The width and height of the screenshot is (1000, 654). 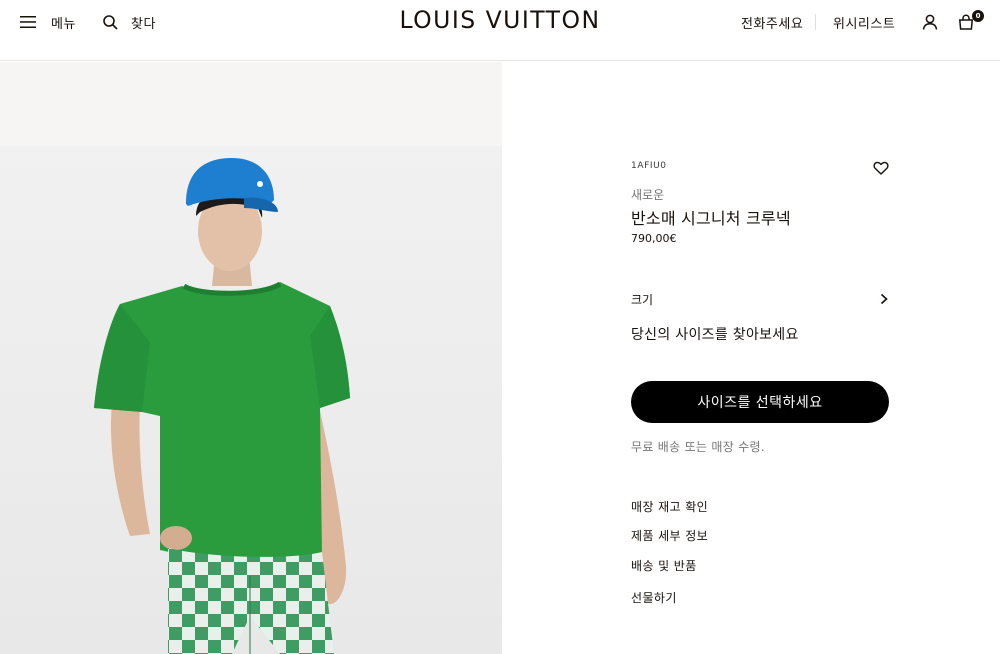 I want to click on product-price: 790,00€, so click(x=654, y=238).